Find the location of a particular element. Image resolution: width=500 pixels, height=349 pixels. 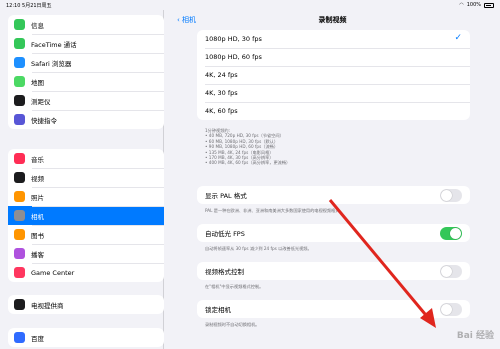

pal-cell: 显示 PAL 格式 is located at coordinates (333, 195).